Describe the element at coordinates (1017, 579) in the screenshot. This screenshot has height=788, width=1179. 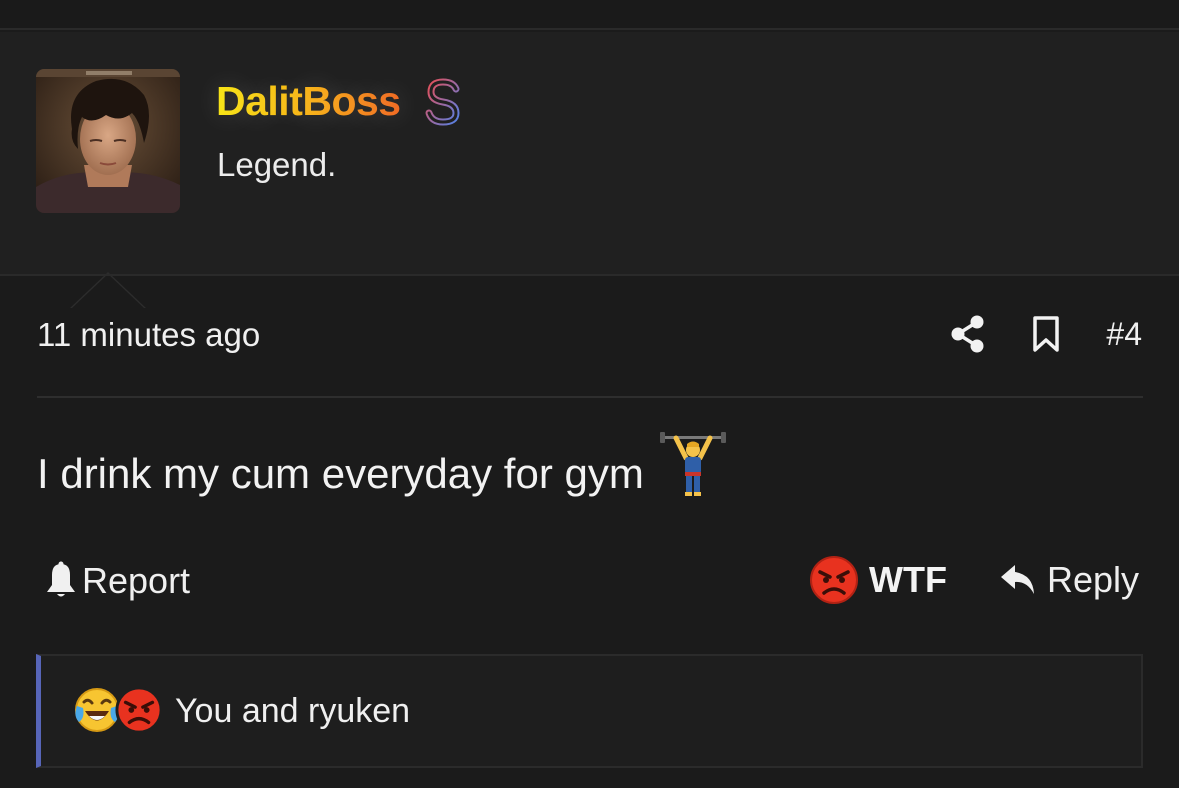
I see `reply-arrow-icon` at that location.